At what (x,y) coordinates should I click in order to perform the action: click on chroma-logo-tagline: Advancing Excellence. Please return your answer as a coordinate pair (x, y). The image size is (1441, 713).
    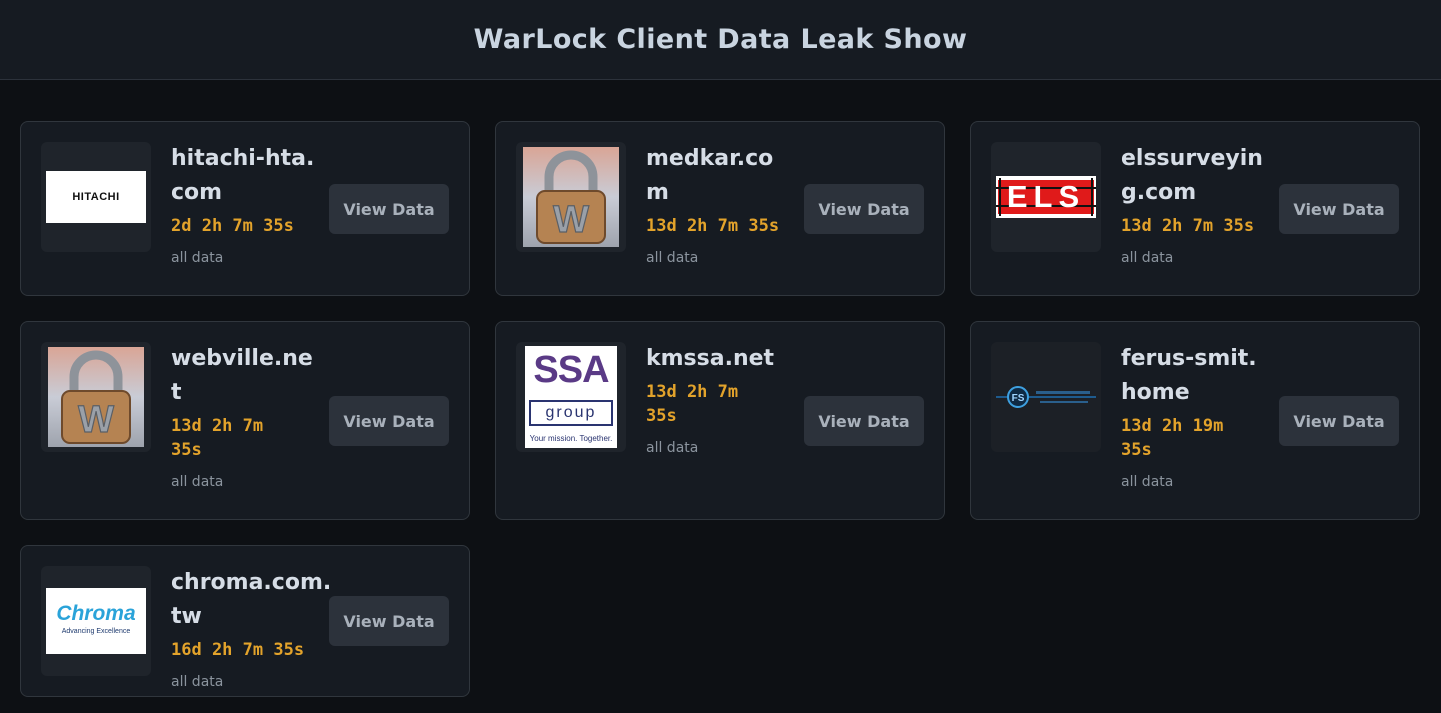
    Looking at the image, I should click on (96, 631).